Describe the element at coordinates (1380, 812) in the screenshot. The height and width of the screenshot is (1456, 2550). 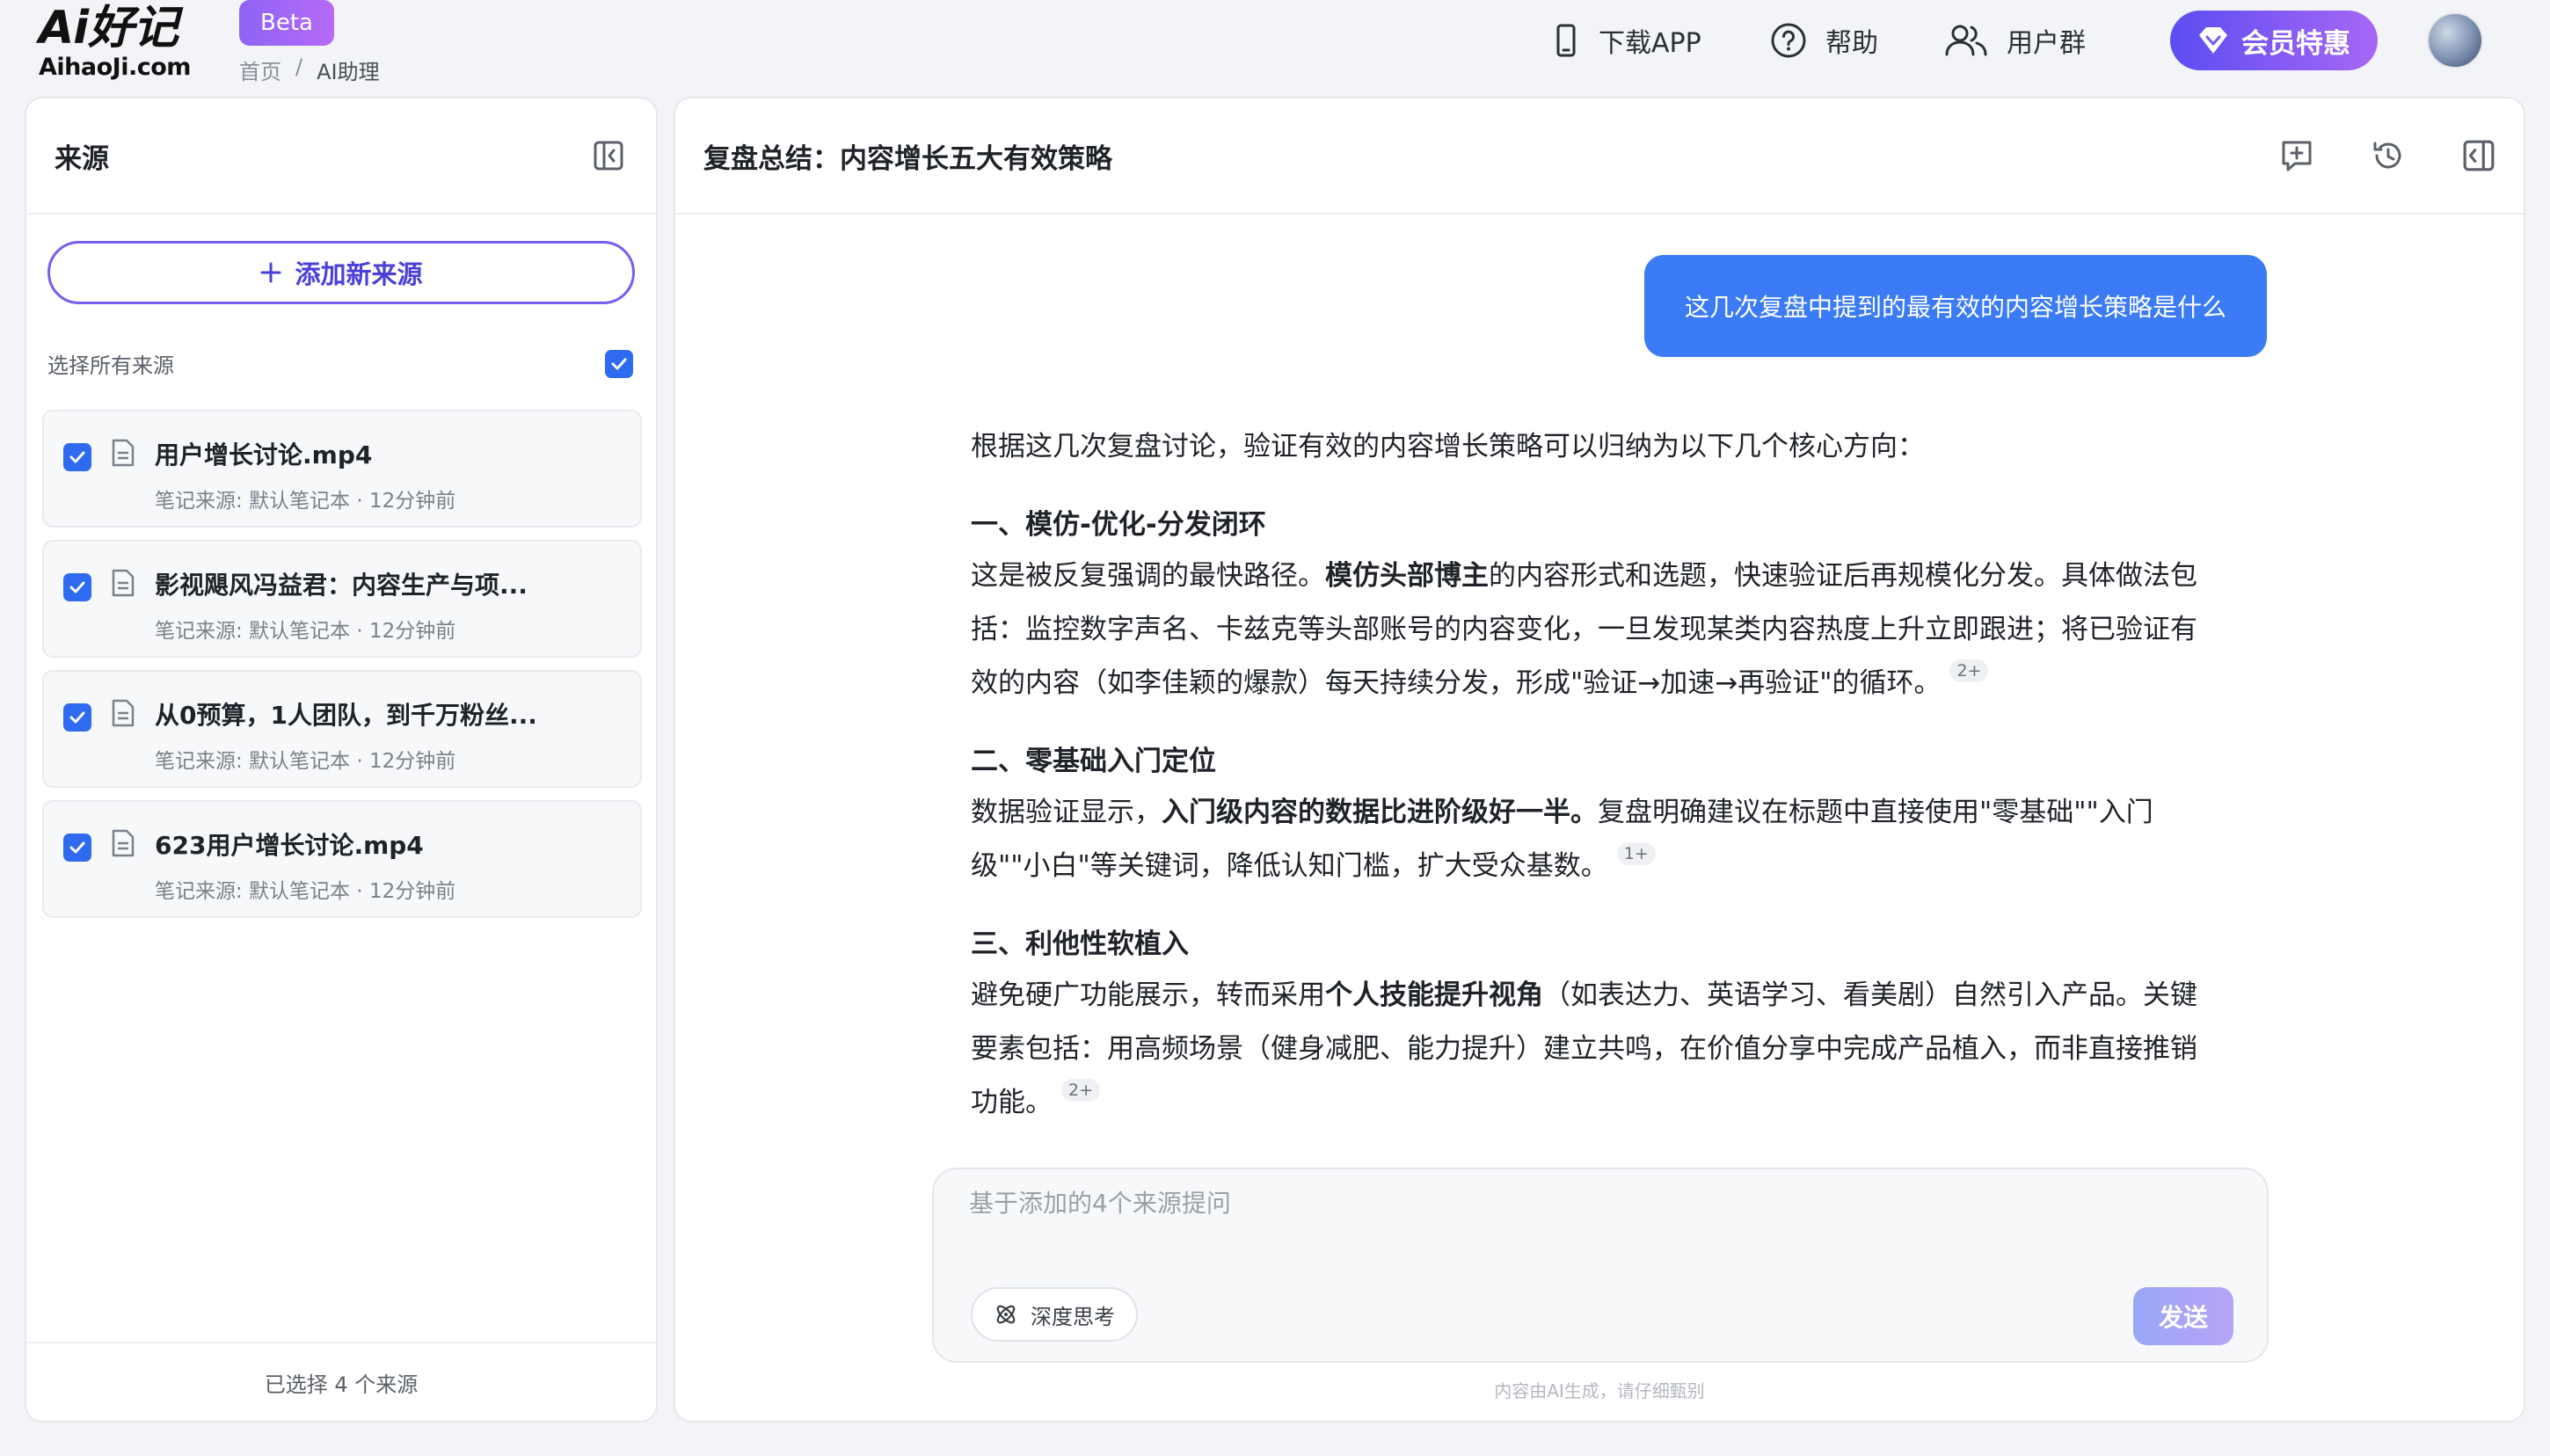
I see `body-emphasis: 入门级内容的数据比进阶级好一半。` at that location.